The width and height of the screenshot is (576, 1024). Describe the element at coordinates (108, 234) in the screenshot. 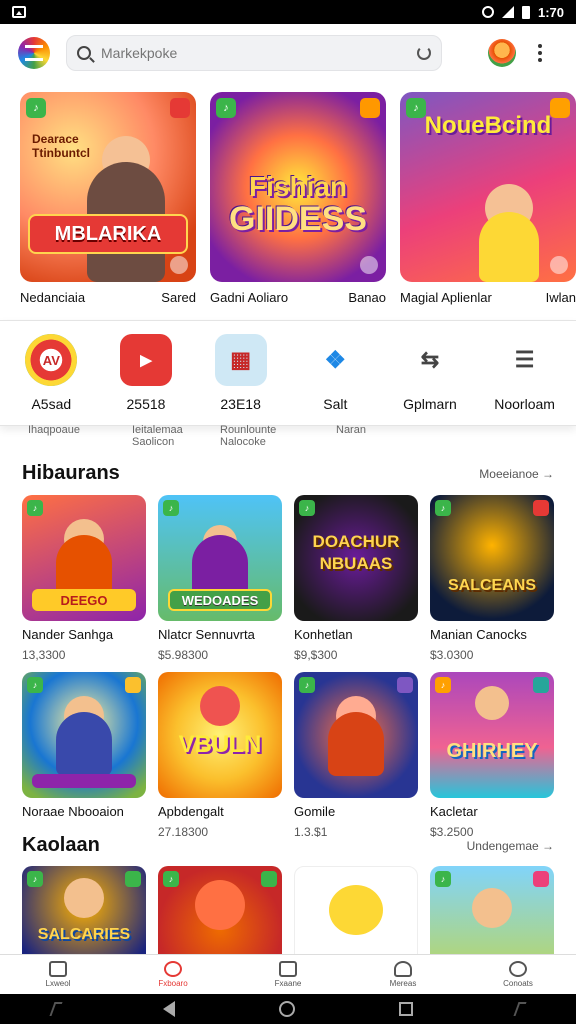

I see `art-banner: MBLARIKA` at that location.